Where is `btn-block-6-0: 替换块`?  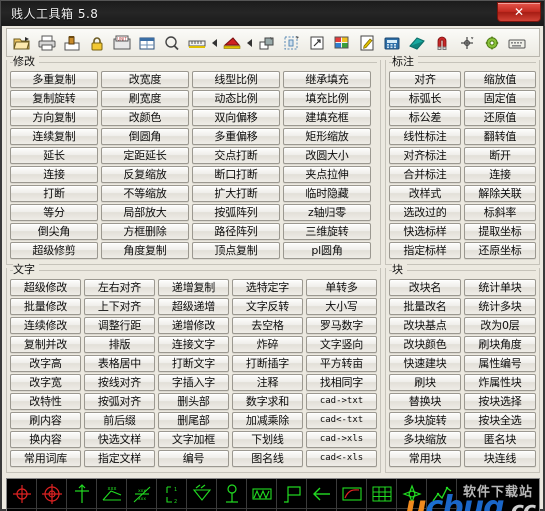 btn-block-6-0: 替换块 is located at coordinates (425, 401).